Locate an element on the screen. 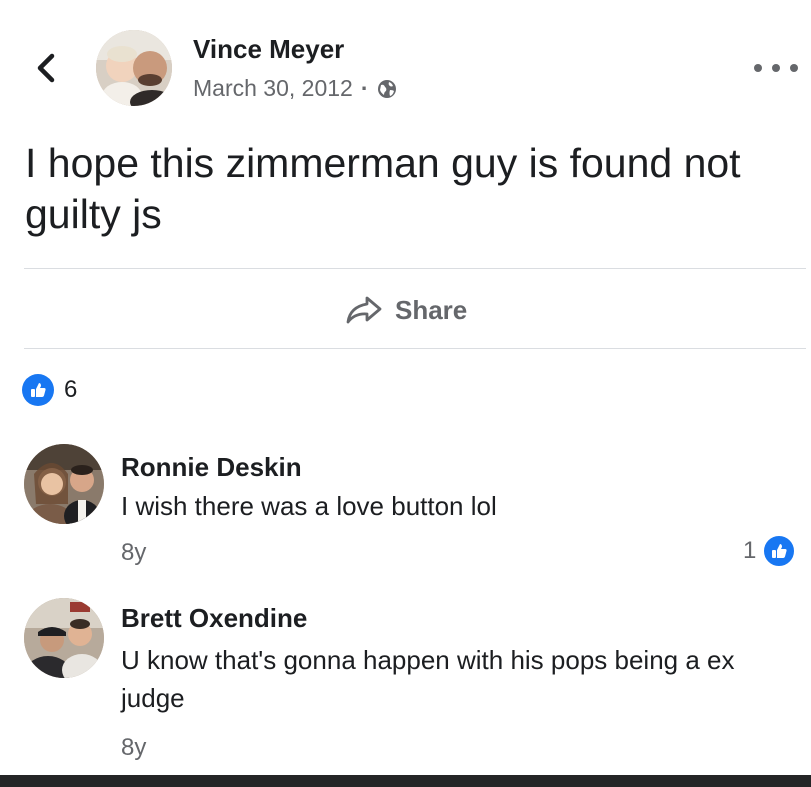  bottom-bar is located at coordinates (405, 781).